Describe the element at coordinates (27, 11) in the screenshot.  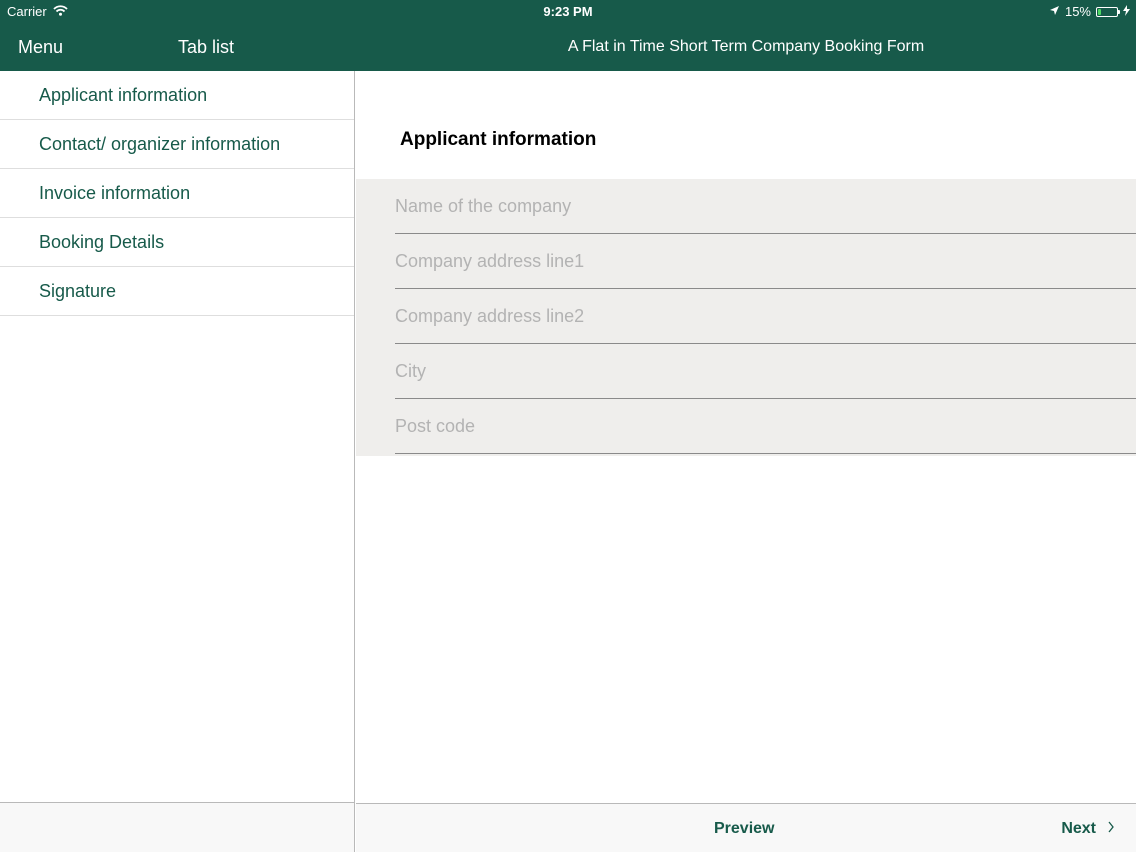
I see `carrier-label: Carrier` at that location.